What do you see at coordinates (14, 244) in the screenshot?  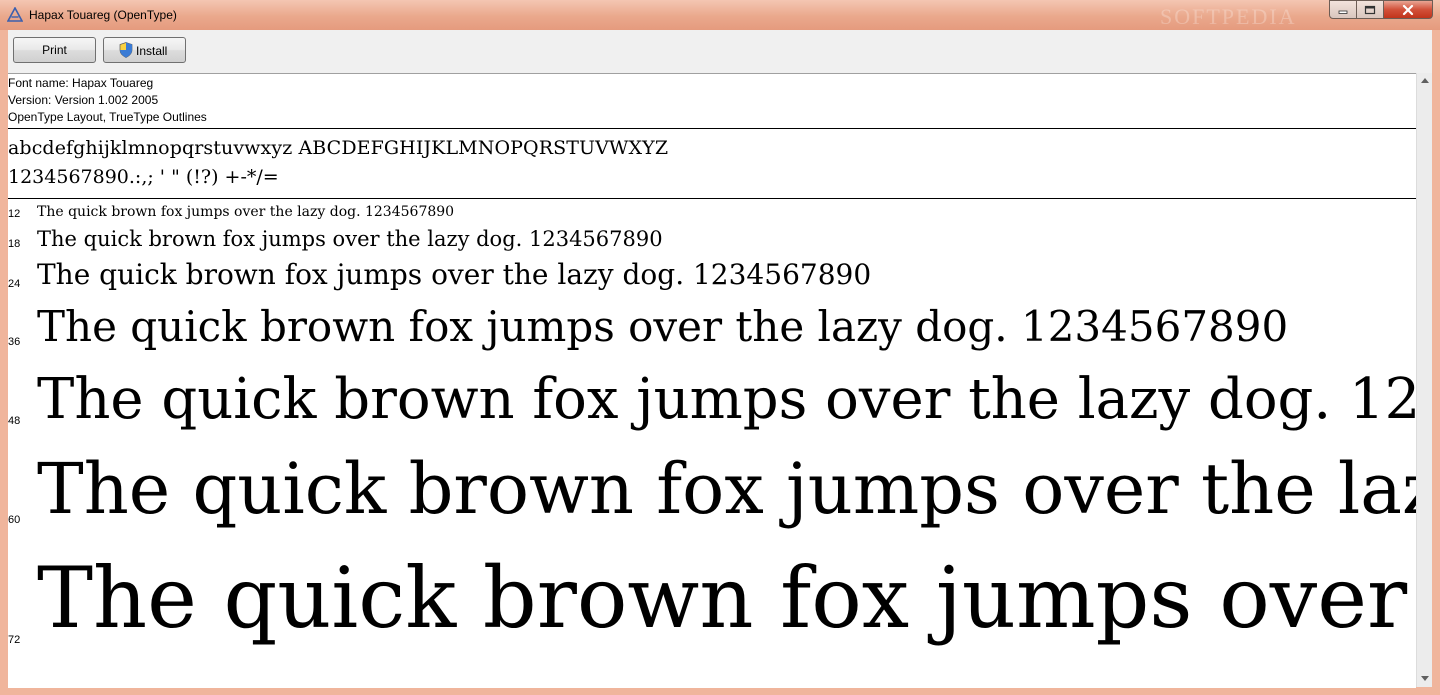 I see `sample-size-label: 18` at bounding box center [14, 244].